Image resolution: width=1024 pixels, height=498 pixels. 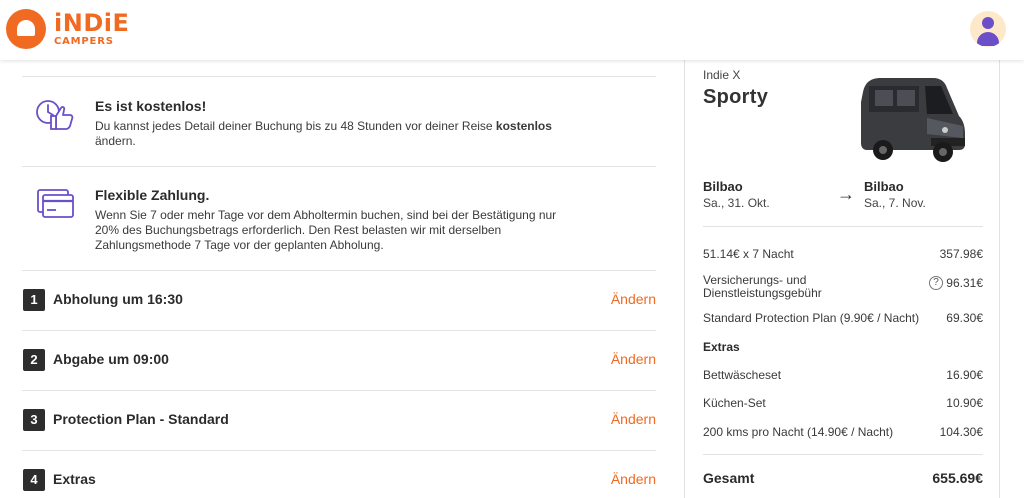 What do you see at coordinates (734, 403) in the screenshot?
I see `extra-line-label: Küchen-Set` at bounding box center [734, 403].